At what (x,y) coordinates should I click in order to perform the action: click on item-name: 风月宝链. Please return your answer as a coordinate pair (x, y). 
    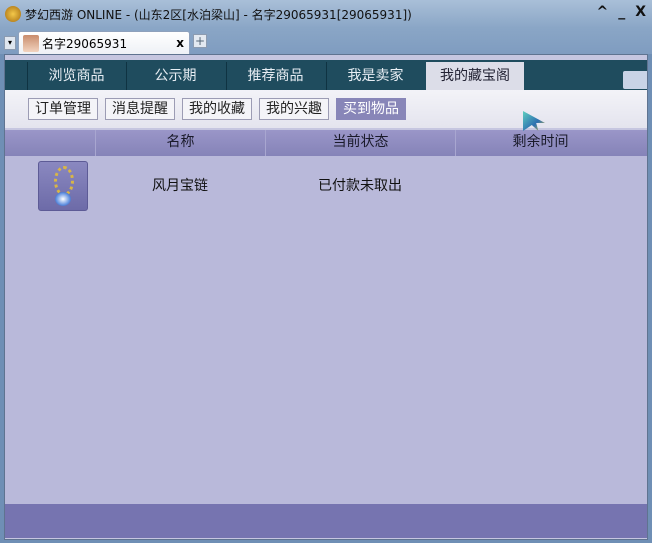
    Looking at the image, I should click on (180, 186).